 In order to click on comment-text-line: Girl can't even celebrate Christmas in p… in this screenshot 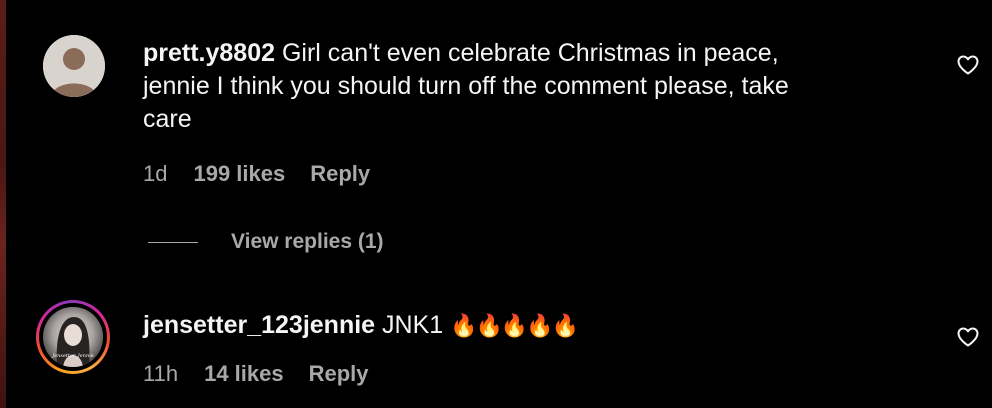, I will do `click(530, 53)`.